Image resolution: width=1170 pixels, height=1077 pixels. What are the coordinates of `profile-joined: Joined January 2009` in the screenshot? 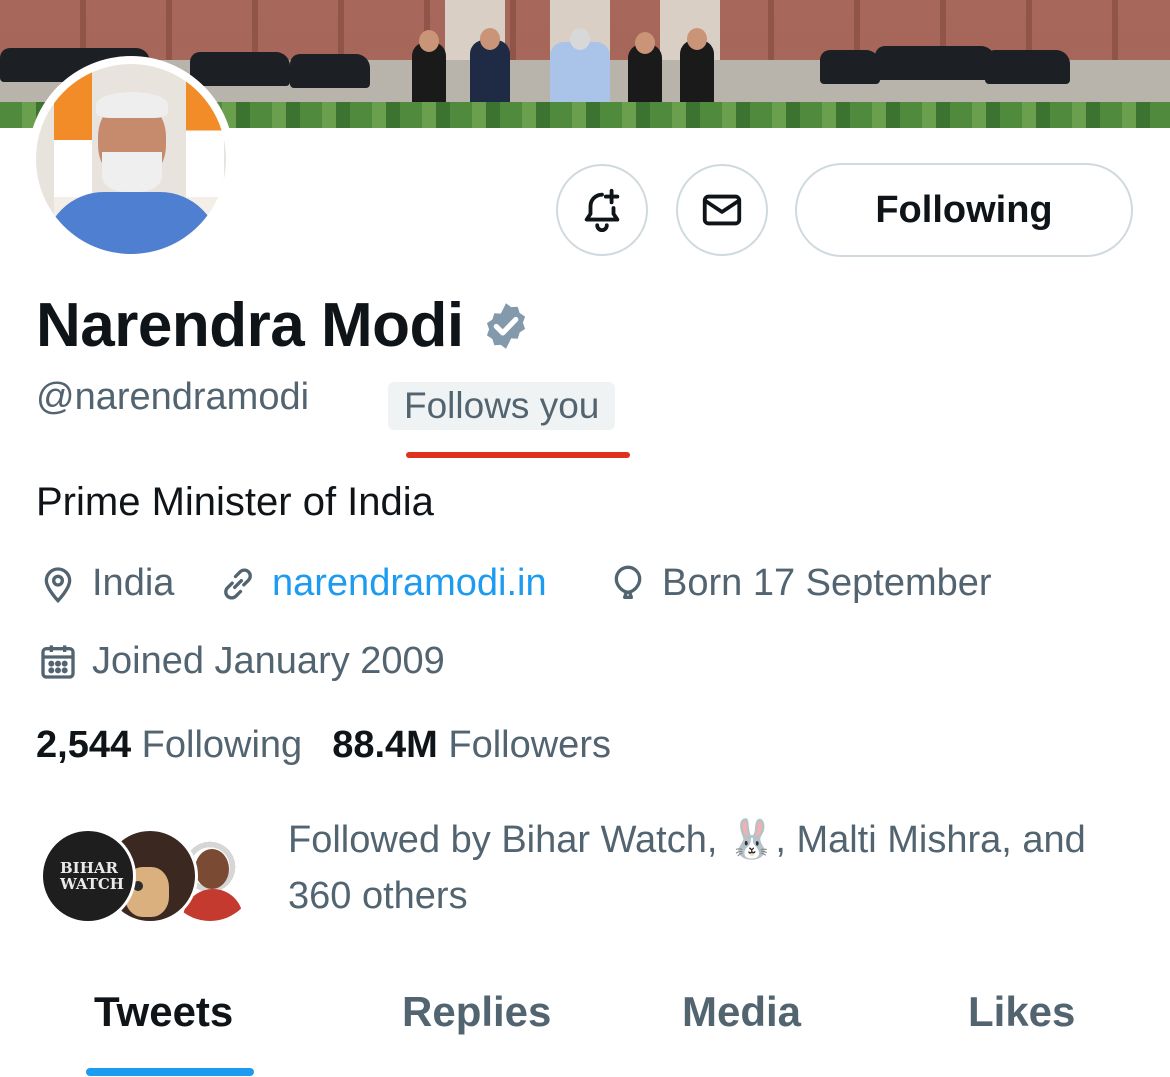 It's located at (241, 661).